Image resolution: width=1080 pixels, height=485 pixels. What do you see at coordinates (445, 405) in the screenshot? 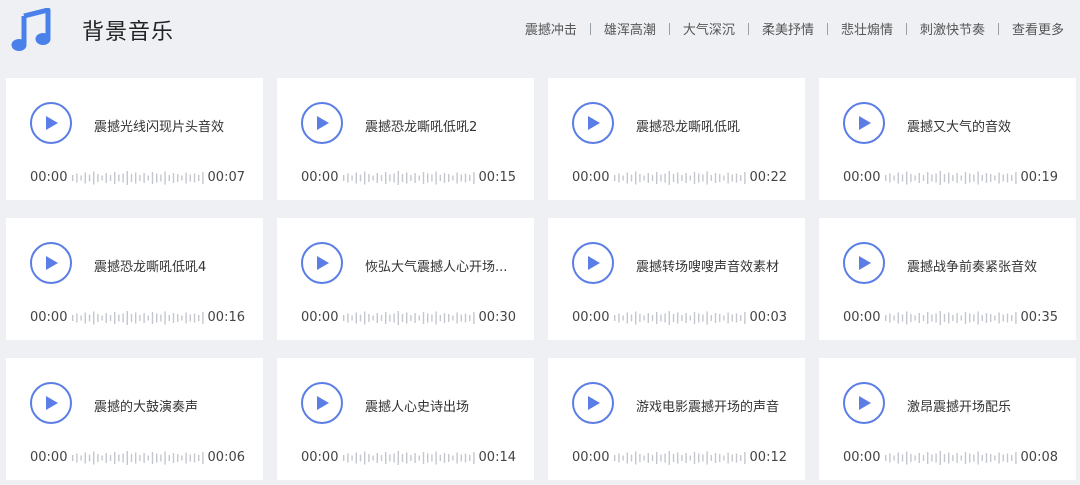
I see `track-title: 震撼人心史诗出场` at bounding box center [445, 405].